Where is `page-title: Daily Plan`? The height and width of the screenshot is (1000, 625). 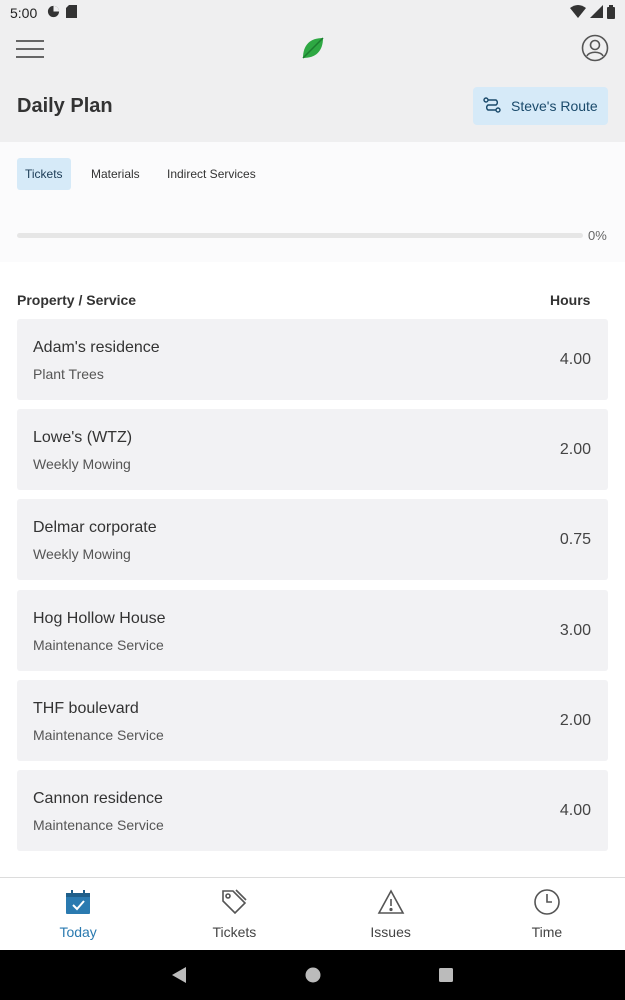 page-title: Daily Plan is located at coordinates (65, 106).